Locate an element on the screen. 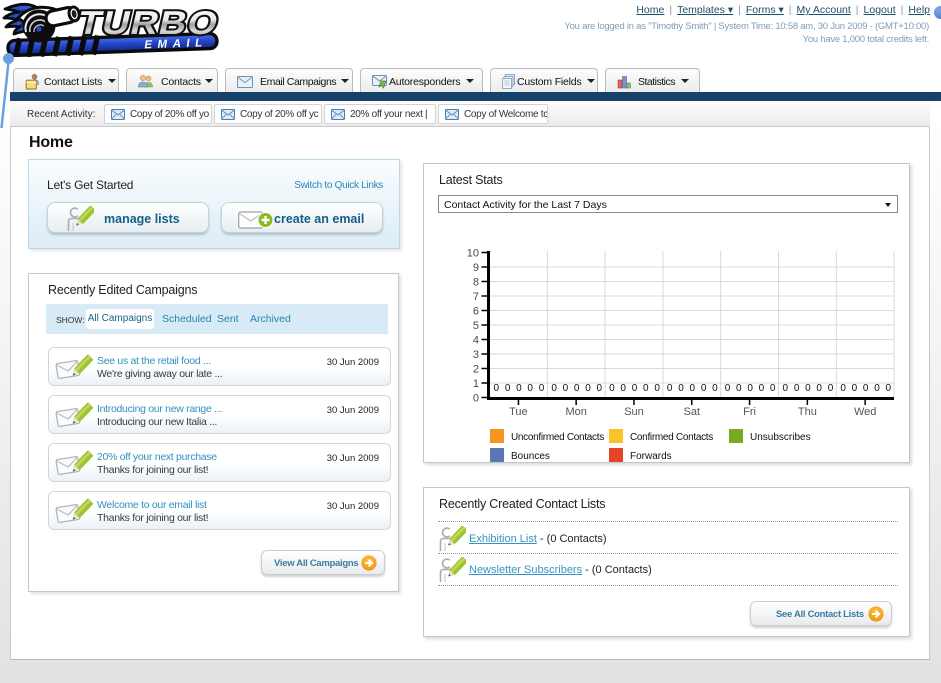 The height and width of the screenshot is (683, 941). svg-text: 6 is located at coordinates (476, 312).